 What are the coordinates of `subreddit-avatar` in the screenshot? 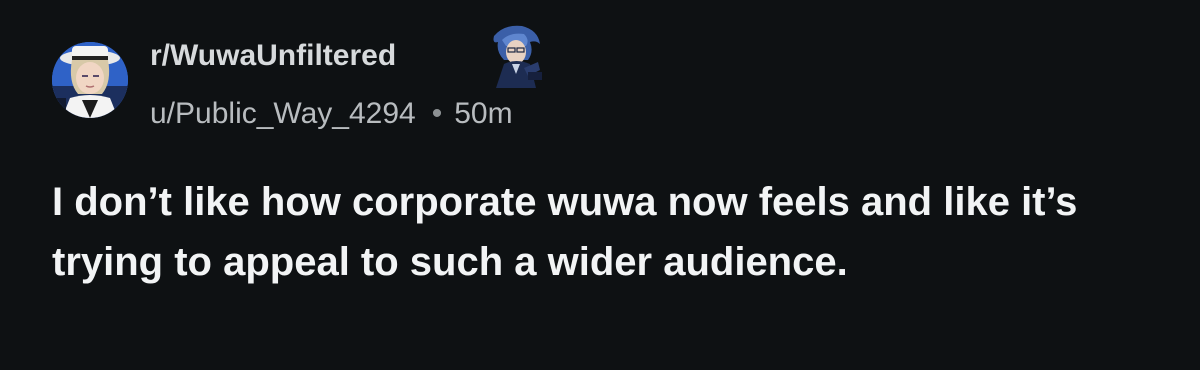 It's located at (90, 80).